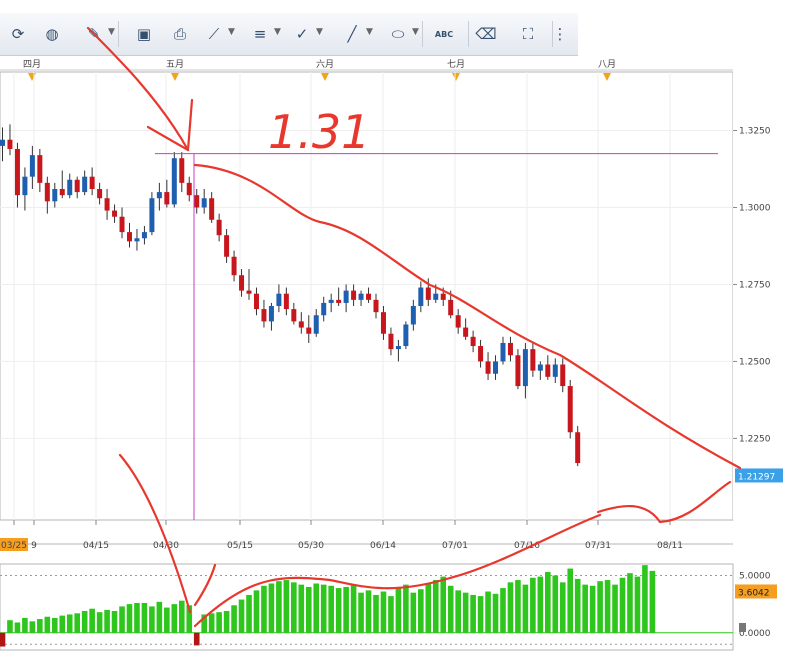 The height and width of the screenshot is (658, 786). I want to click on month-label: 八月, so click(607, 64).